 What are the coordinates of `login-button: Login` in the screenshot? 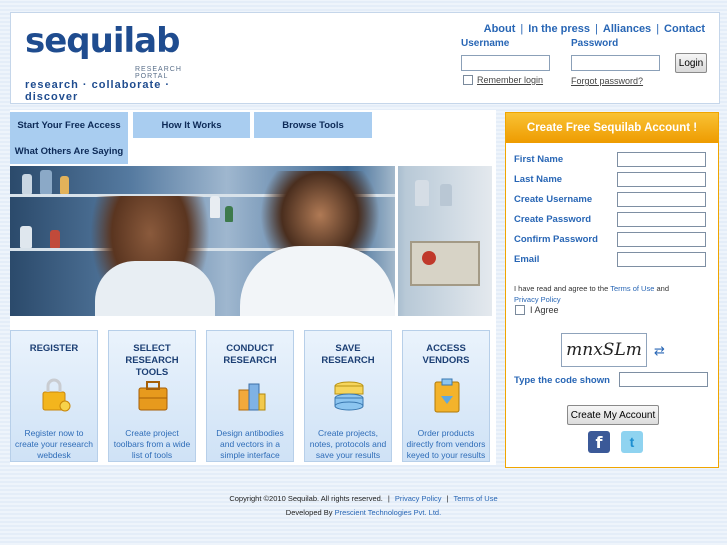 It's located at (691, 63).